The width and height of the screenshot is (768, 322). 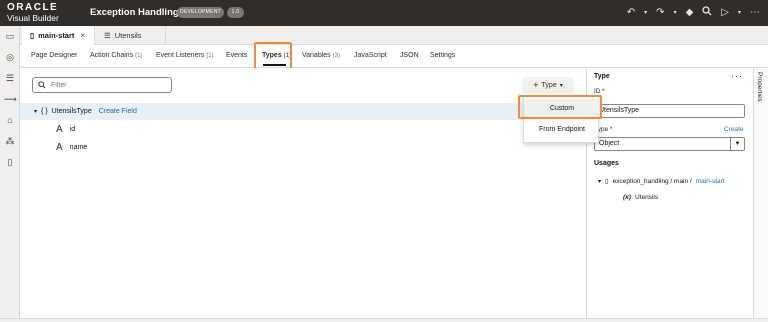 What do you see at coordinates (370, 55) in the screenshot?
I see `tab-javascript: JavaScript` at bounding box center [370, 55].